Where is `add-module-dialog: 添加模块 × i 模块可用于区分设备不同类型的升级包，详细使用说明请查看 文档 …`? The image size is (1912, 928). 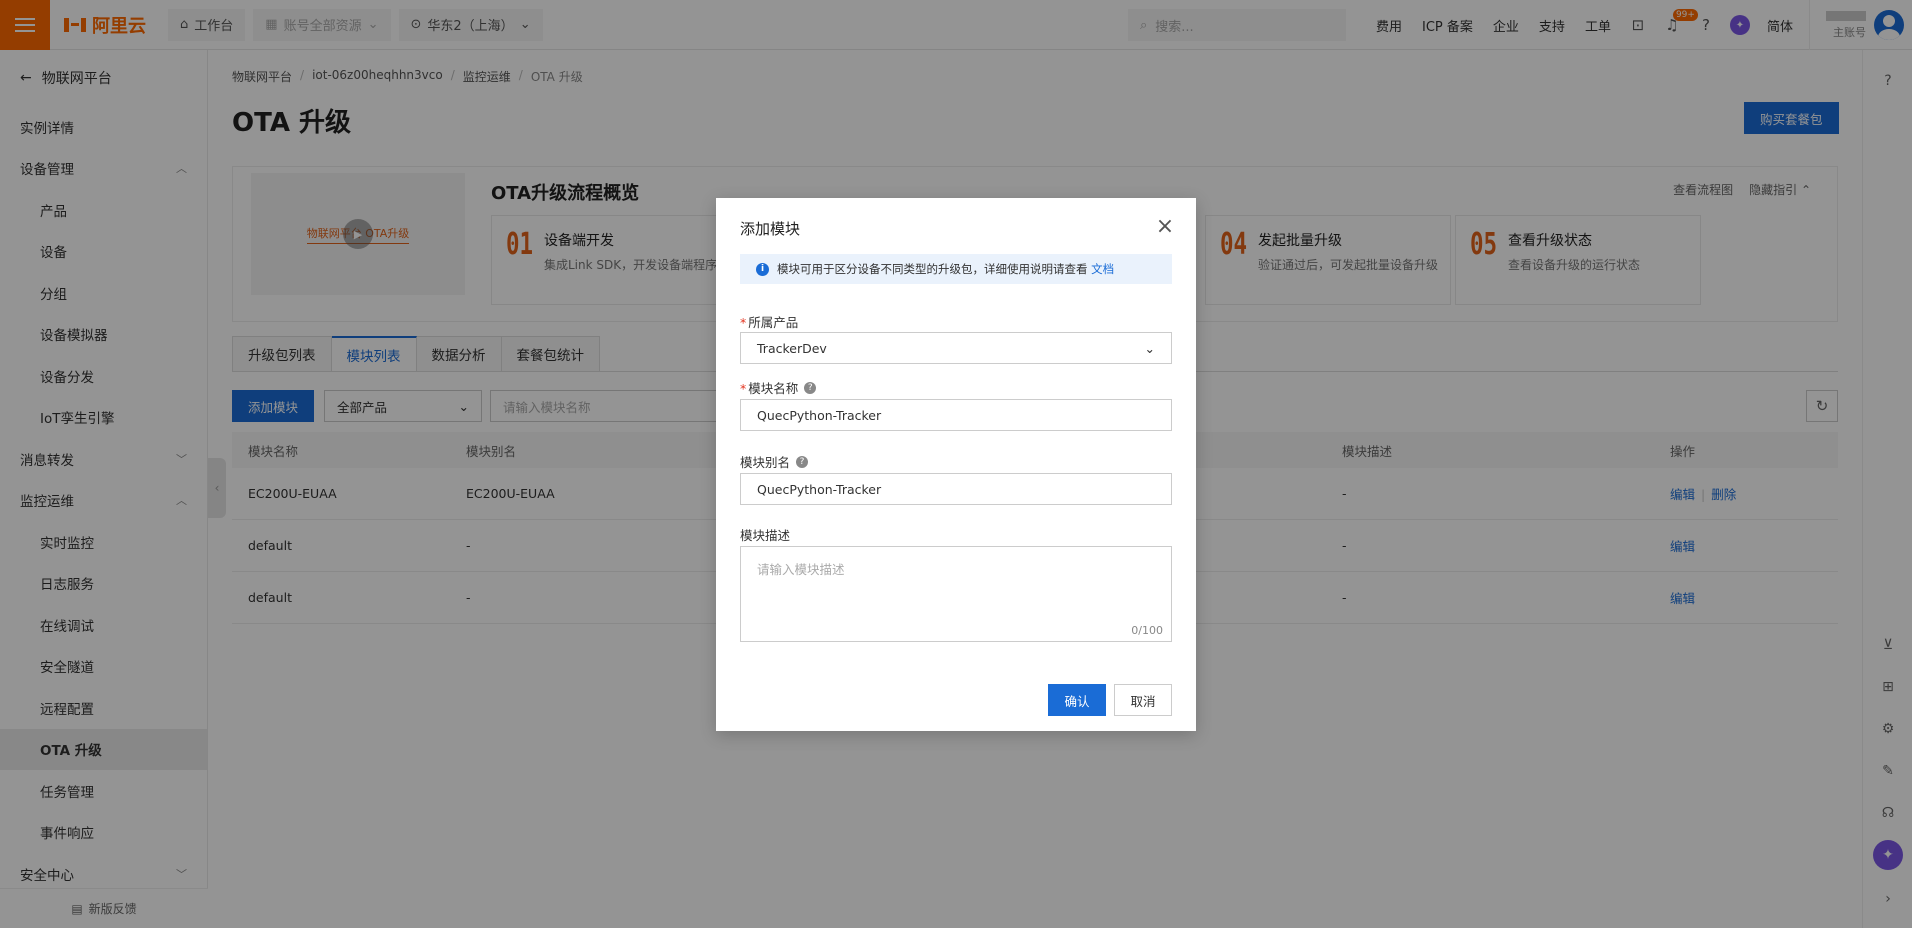 add-module-dialog: 添加模块 × i 模块可用于区分设备不同类型的升级包，详细使用说明请查看 文档 … is located at coordinates (956, 464).